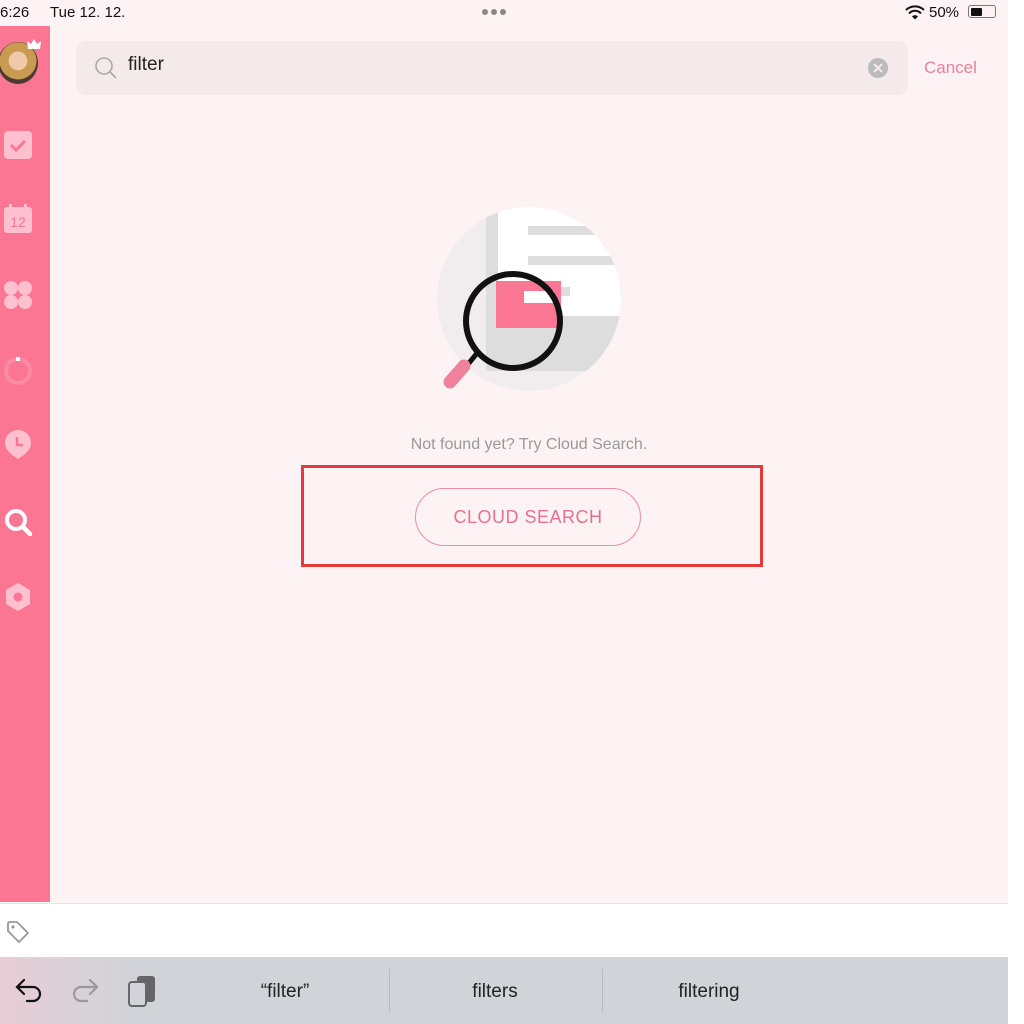 This screenshot has width=1024, height=1024. What do you see at coordinates (944, 12) in the screenshot?
I see `battery-percent: 50%` at bounding box center [944, 12].